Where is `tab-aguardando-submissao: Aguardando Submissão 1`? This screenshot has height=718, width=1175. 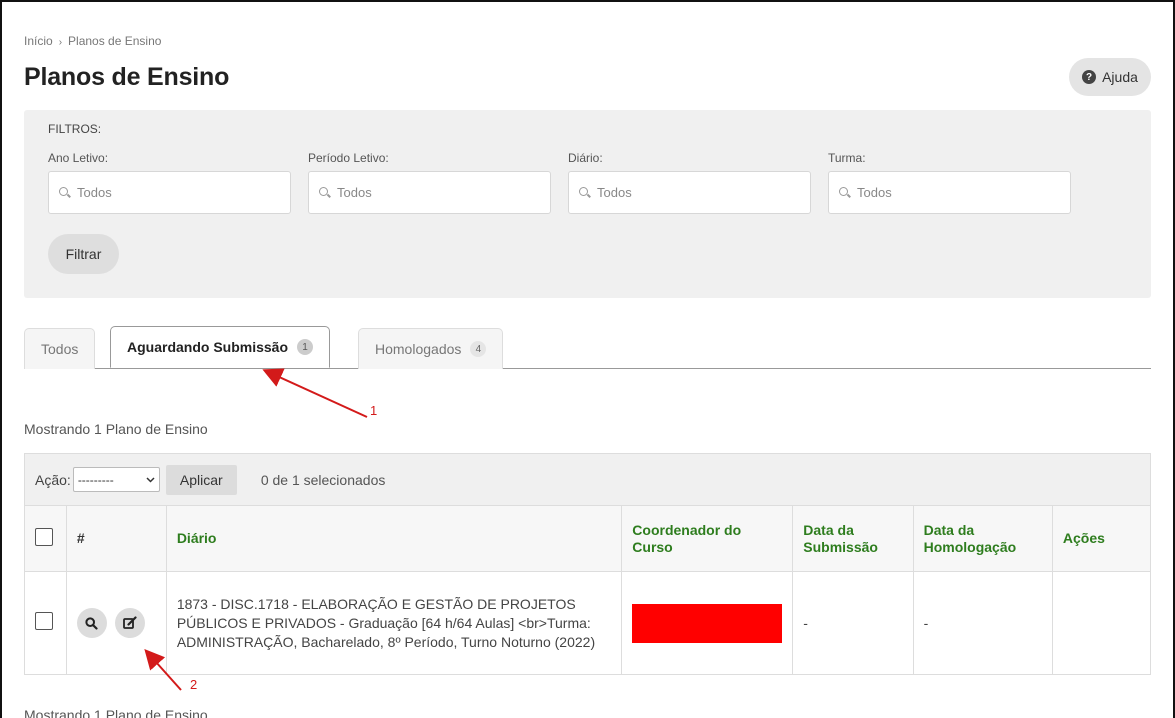 tab-aguardando-submissao: Aguardando Submissão 1 is located at coordinates (220, 347).